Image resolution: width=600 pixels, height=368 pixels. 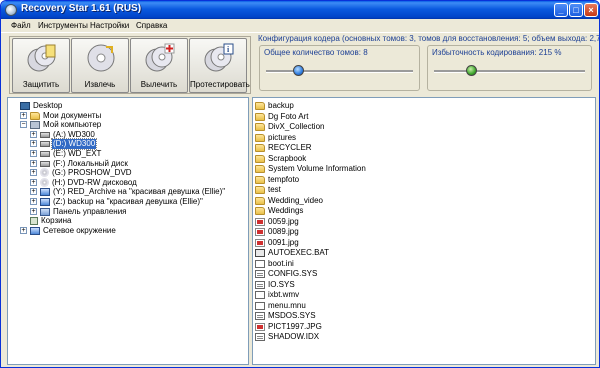 What do you see at coordinates (290, 127) in the screenshot?
I see `file-list-item: DivX_Collection` at bounding box center [290, 127].